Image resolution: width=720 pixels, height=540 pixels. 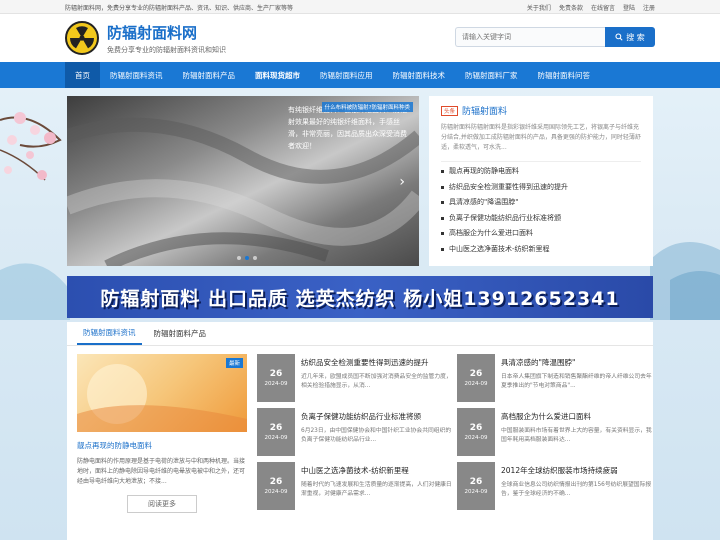 What do you see at coordinates (162, 504) in the screenshot?
I see `read-more-button: 阅读更多` at bounding box center [162, 504].